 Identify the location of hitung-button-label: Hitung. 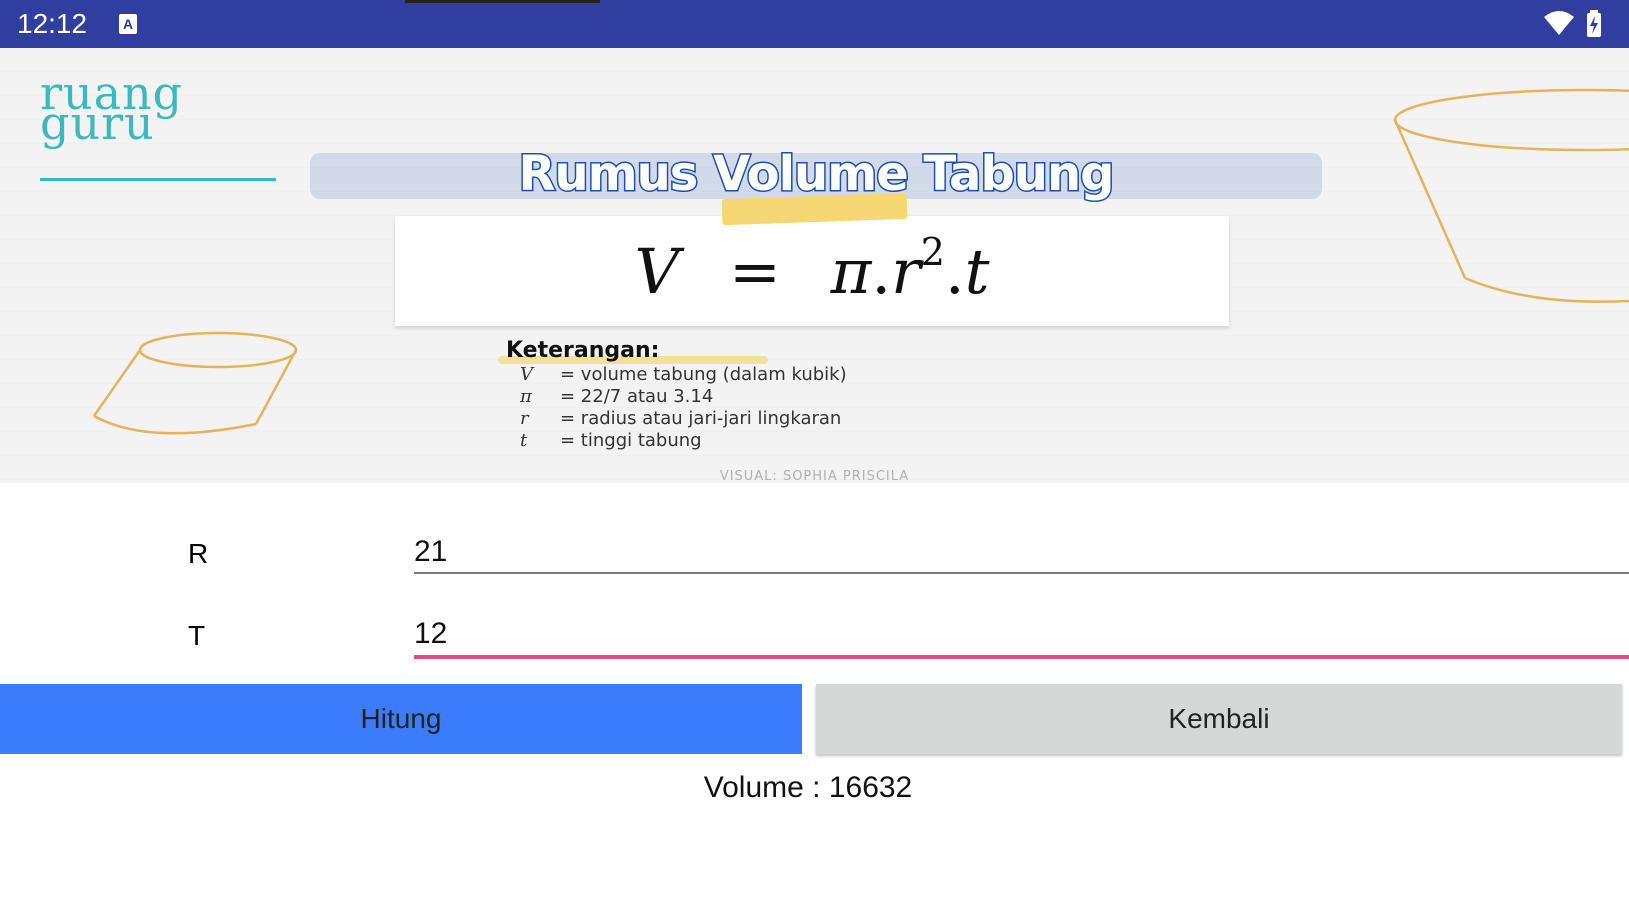
(401, 718).